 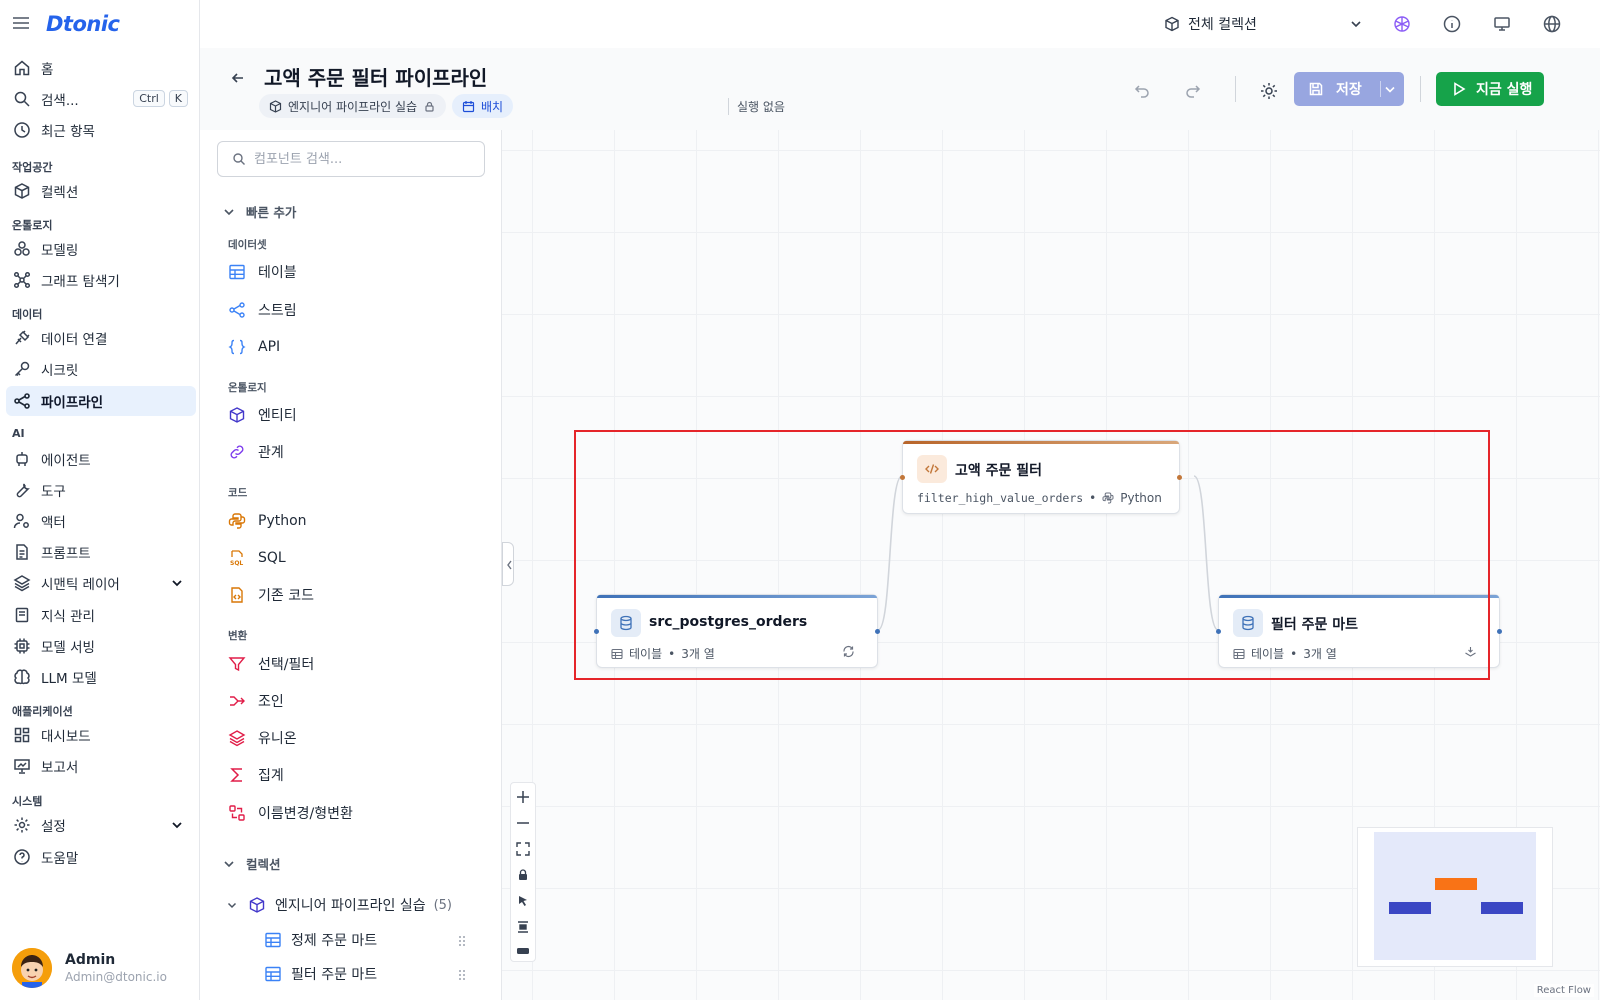 I want to click on nav-label: LLM 모델, so click(x=69, y=679).